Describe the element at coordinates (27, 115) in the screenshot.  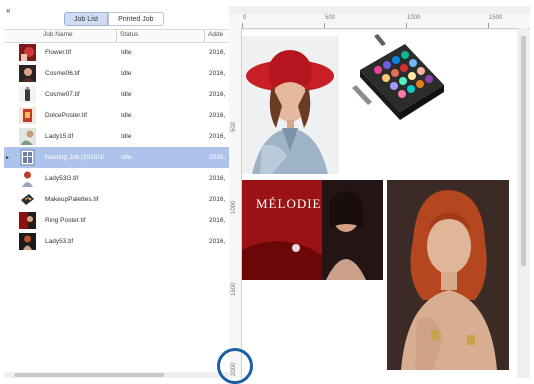
I see `image-thumb-poster` at that location.